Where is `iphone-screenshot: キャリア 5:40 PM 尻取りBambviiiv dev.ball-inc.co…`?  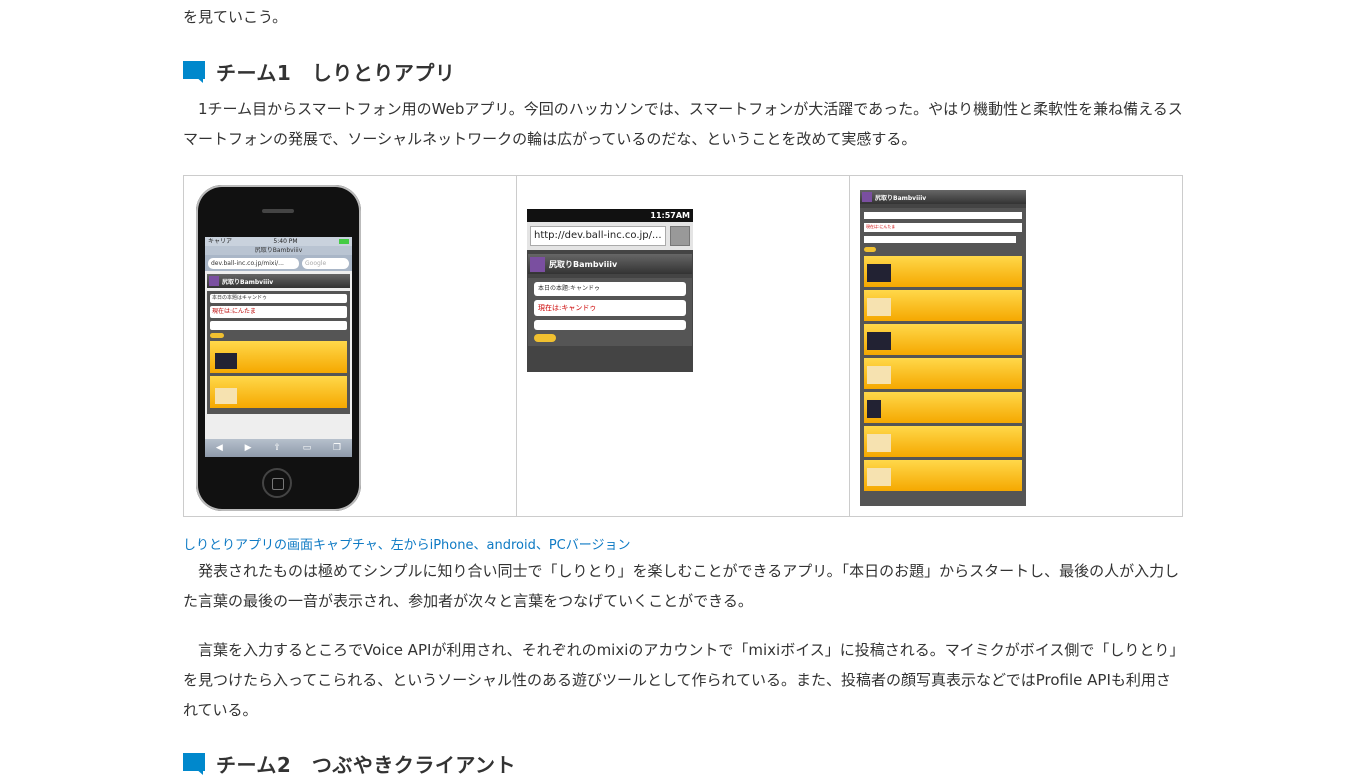 iphone-screenshot: キャリア 5:40 PM 尻取りBambviiiv dev.ball-inc.co… is located at coordinates (350, 346).